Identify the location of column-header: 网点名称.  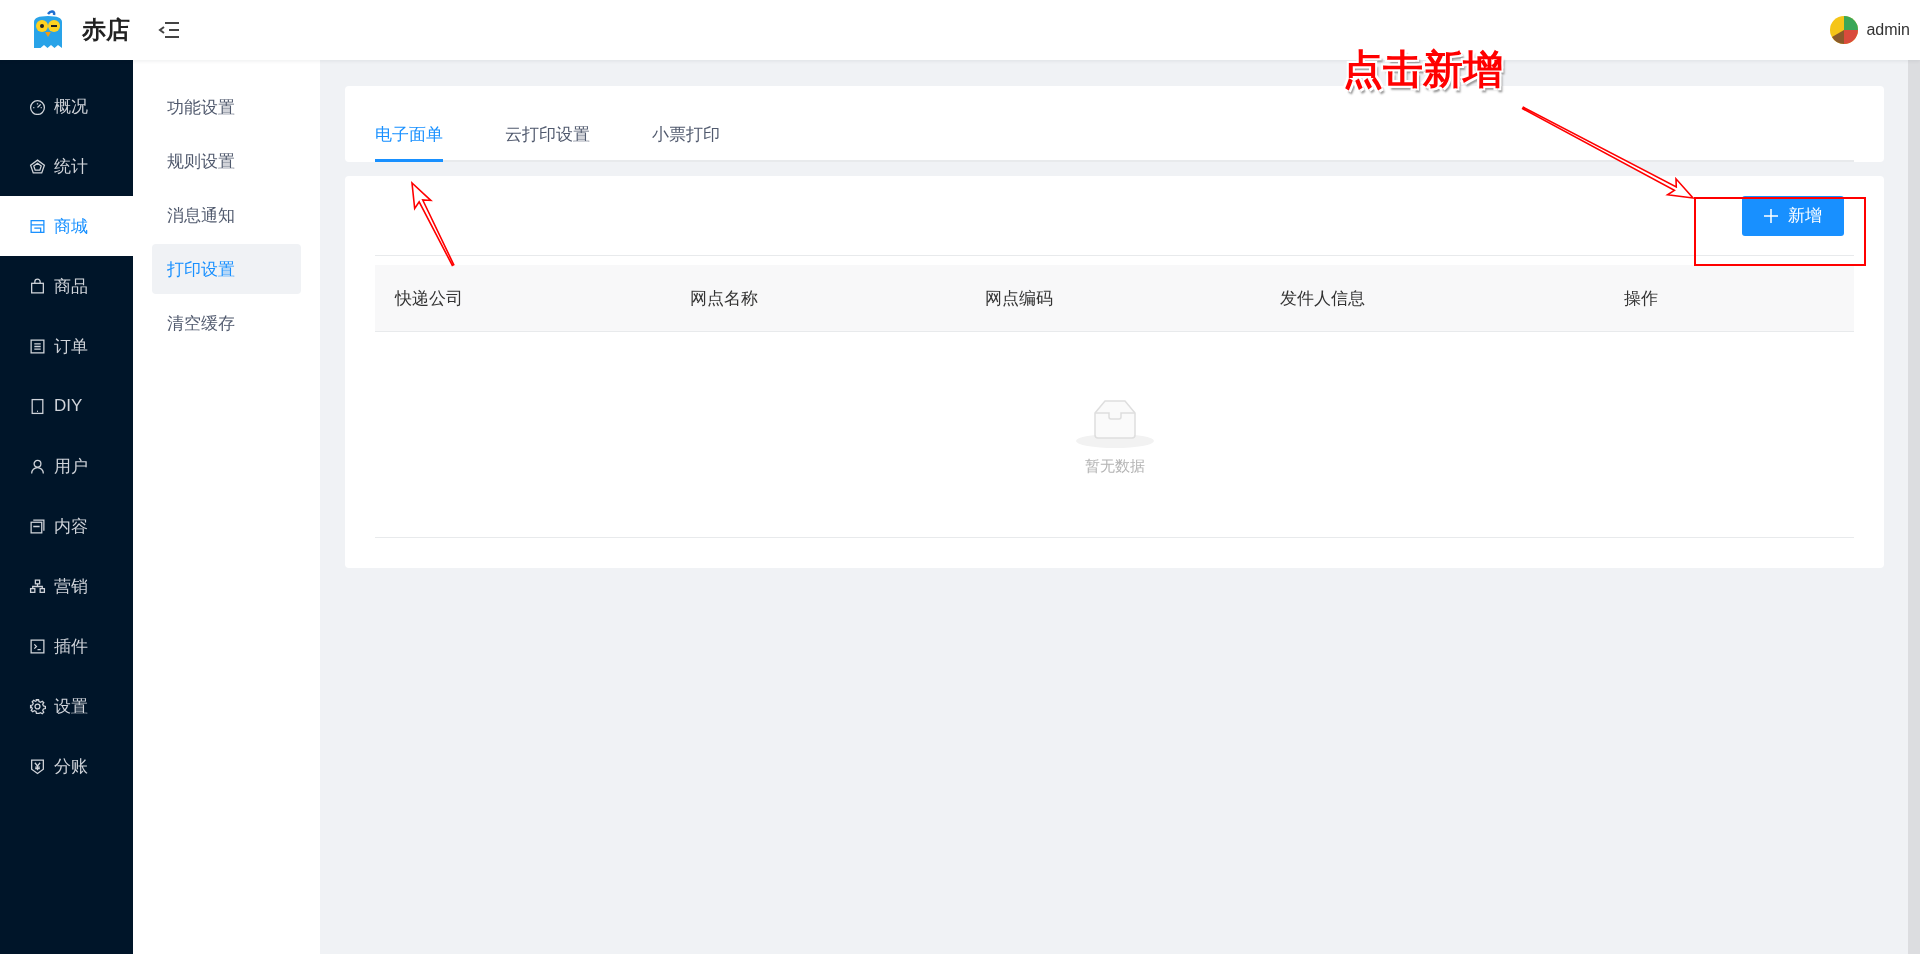
(724, 298).